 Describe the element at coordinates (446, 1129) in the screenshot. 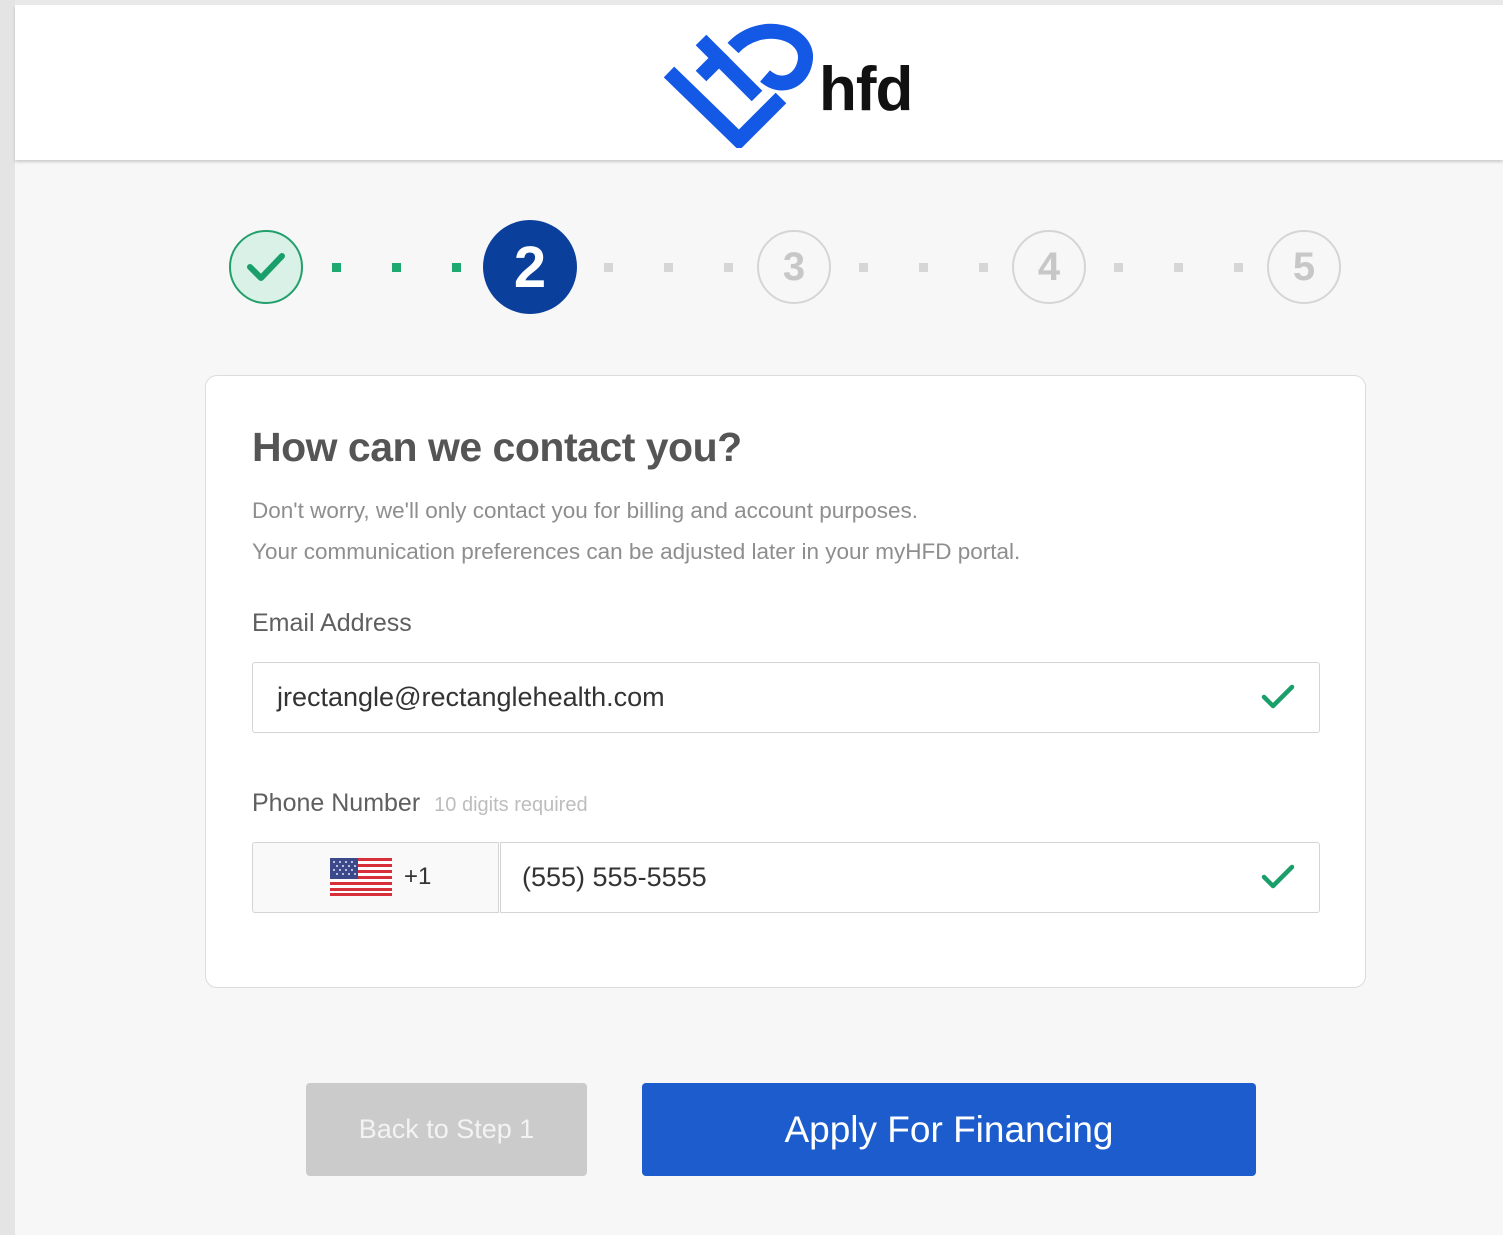

I see `back-button: Back to Step 1` at that location.